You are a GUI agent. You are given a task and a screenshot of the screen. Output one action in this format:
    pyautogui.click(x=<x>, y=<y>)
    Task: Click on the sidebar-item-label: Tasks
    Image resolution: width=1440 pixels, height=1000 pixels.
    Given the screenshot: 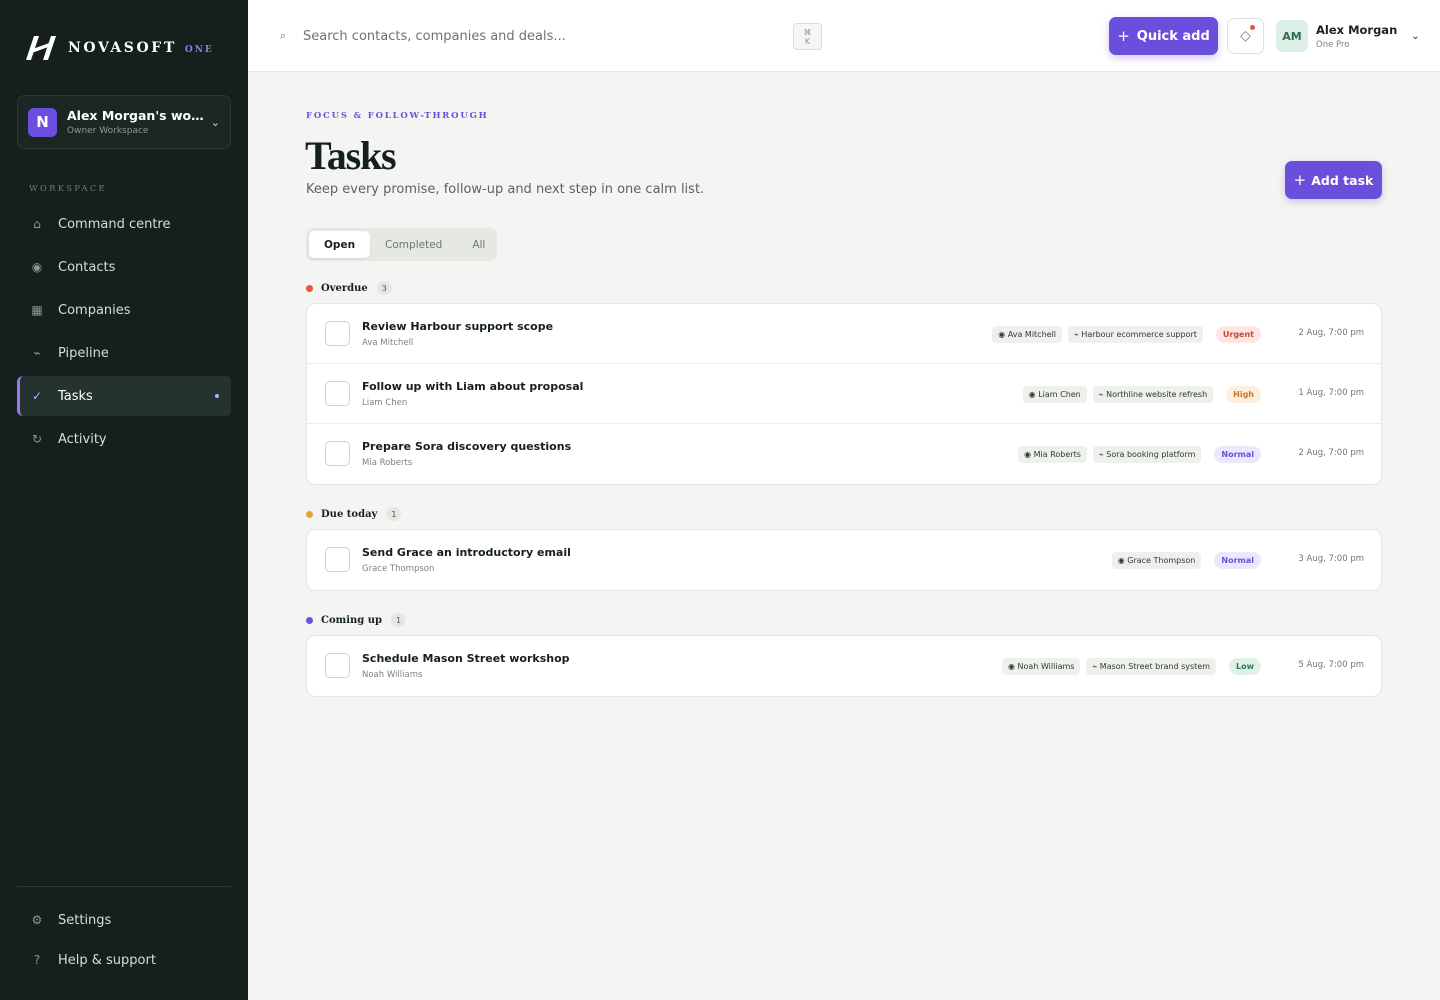 What is the action you would take?
    pyautogui.click(x=75, y=396)
    